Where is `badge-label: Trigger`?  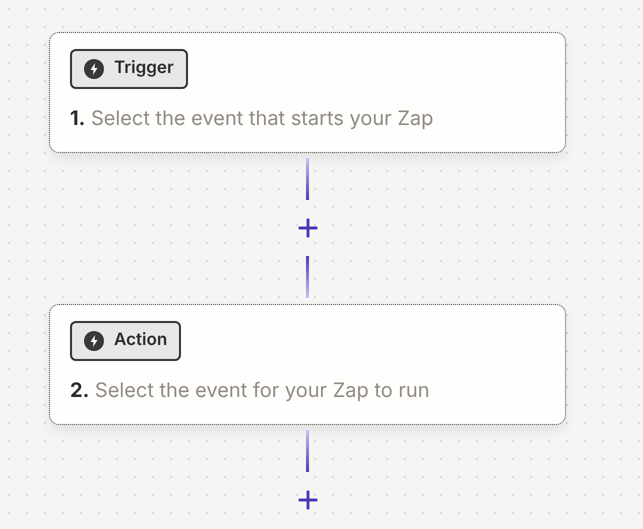
badge-label: Trigger is located at coordinates (144, 68).